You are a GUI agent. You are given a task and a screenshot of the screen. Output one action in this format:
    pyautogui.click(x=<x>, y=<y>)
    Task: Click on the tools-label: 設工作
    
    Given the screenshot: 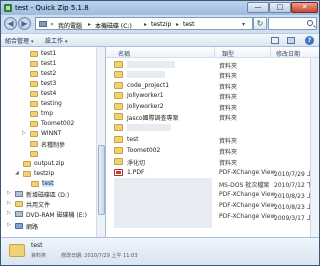 What is the action you would take?
    pyautogui.click(x=54, y=41)
    